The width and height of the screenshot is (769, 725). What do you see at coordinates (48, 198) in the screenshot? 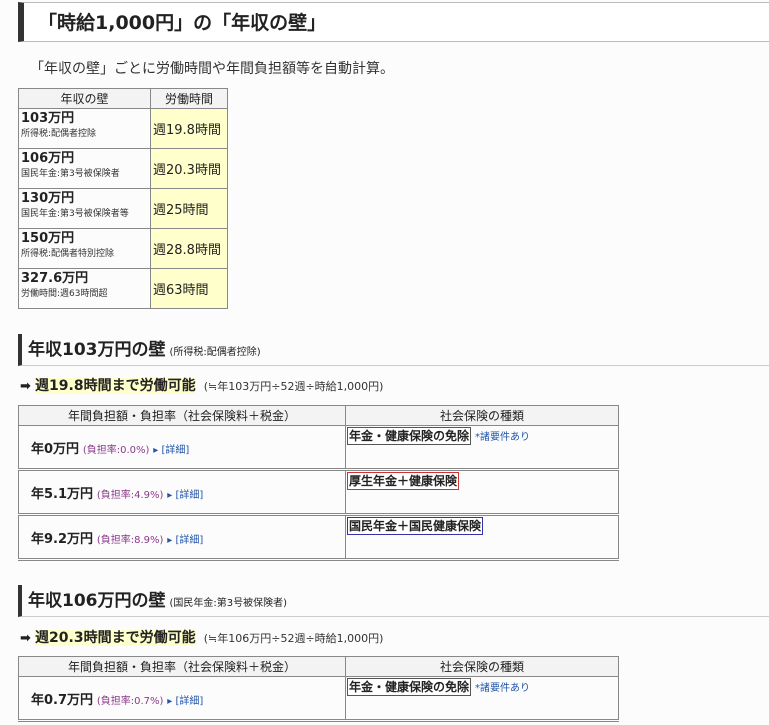
I see `wall-amount: 130万円` at bounding box center [48, 198].